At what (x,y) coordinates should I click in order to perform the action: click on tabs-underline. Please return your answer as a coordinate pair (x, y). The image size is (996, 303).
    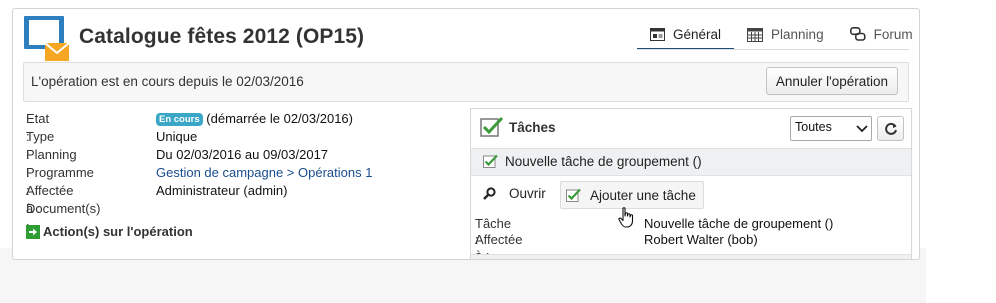
    Looking at the image, I should click on (773, 49).